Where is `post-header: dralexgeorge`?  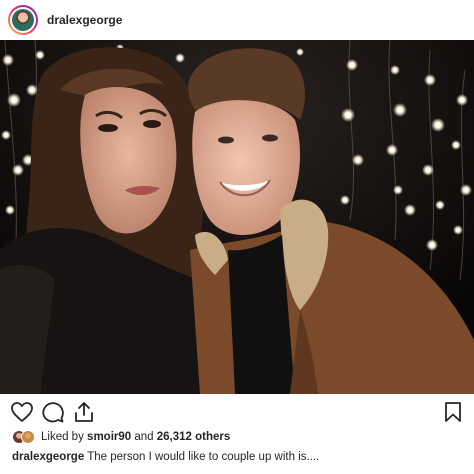
post-header: dralexgeorge is located at coordinates (237, 20).